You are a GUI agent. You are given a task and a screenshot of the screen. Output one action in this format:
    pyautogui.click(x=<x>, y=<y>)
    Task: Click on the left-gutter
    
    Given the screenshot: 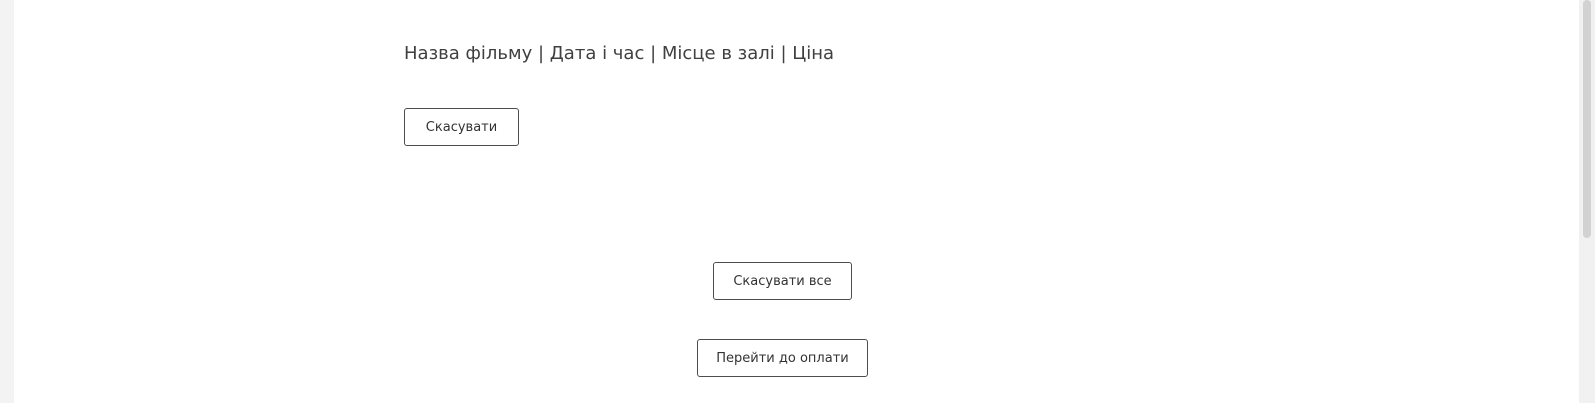 What is the action you would take?
    pyautogui.click(x=7, y=201)
    